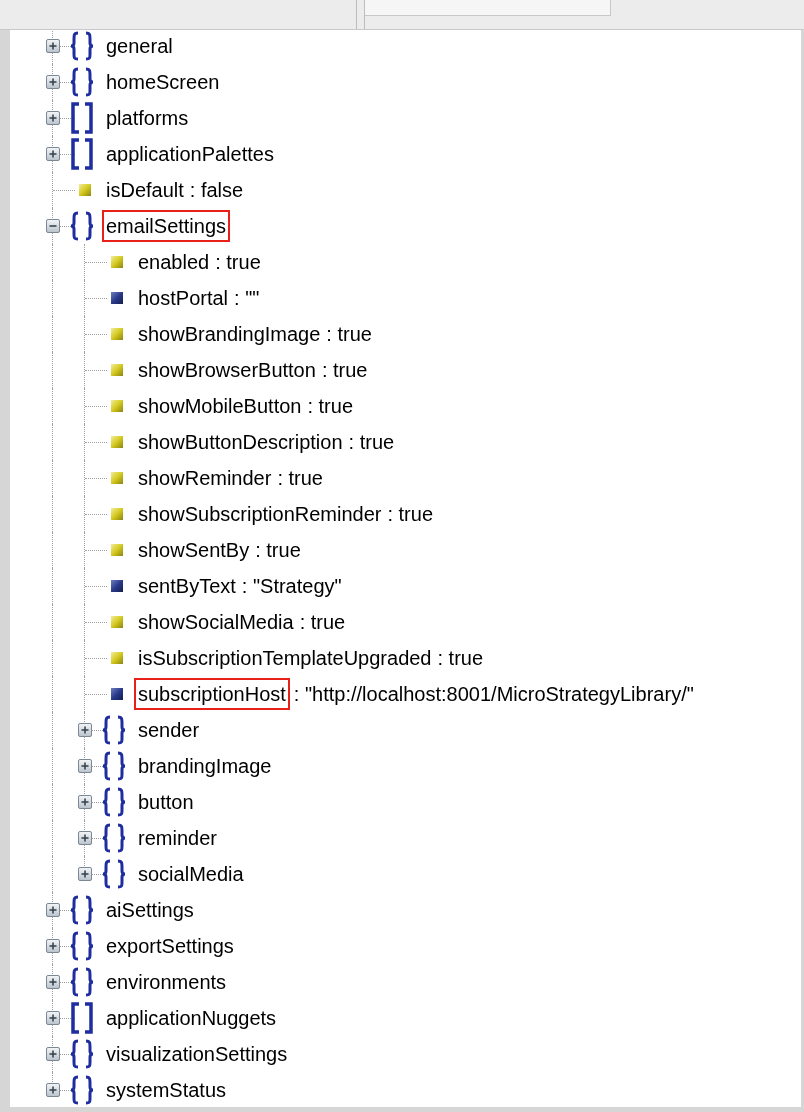  I want to click on node-label: enabled, so click(174, 262).